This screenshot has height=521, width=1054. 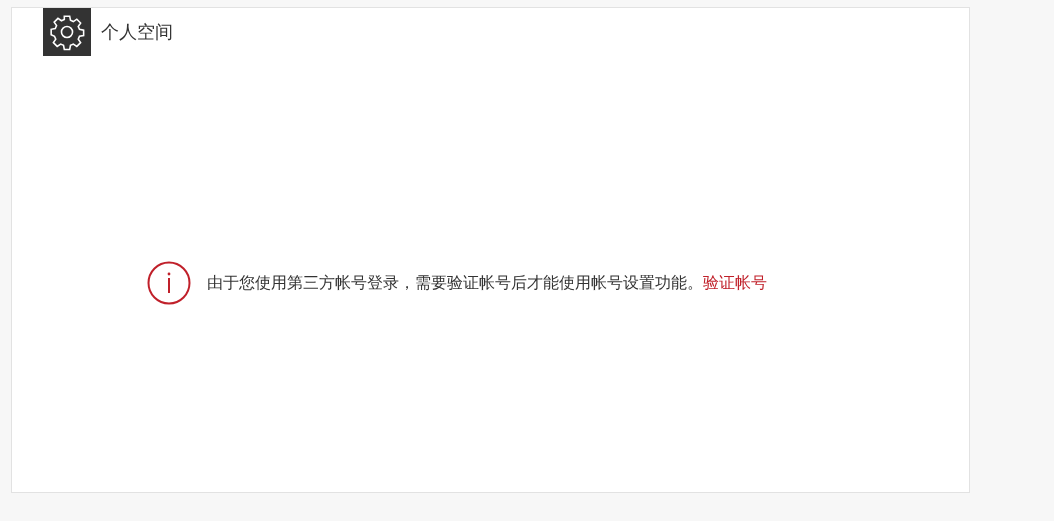 I want to click on notice-message: 由于您使用第三方帐号登录，需要验证帐号后才能使用帐号设置功能。验证帐号, so click(x=487, y=283).